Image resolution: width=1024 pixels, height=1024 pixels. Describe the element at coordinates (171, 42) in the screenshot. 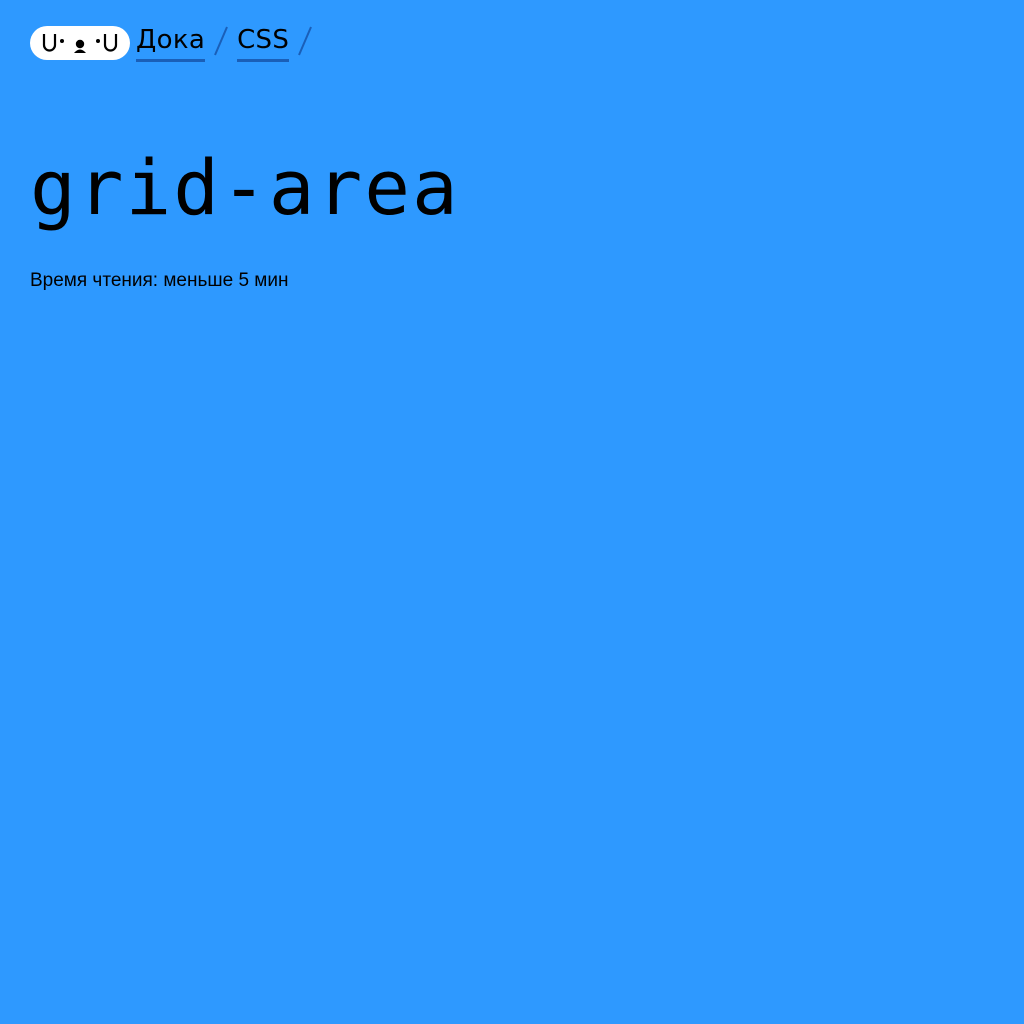

I see `breadcrumb-doka-link: Дока` at that location.